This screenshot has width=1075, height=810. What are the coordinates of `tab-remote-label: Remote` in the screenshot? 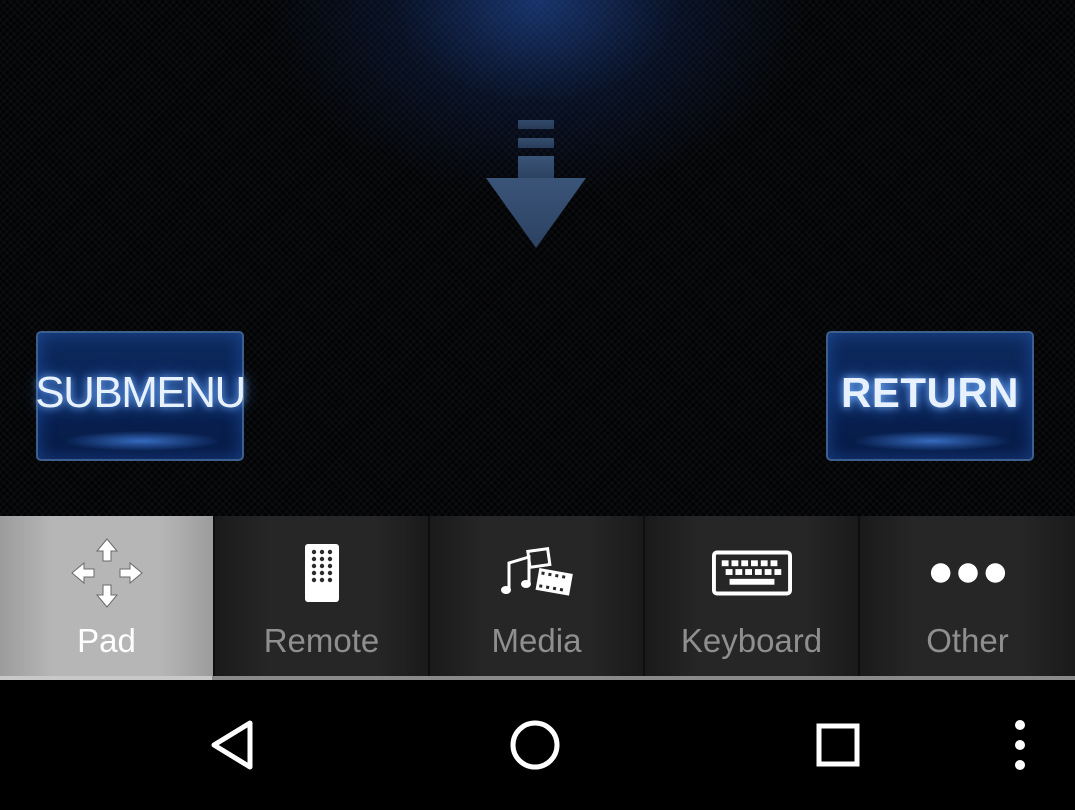 It's located at (321, 640).